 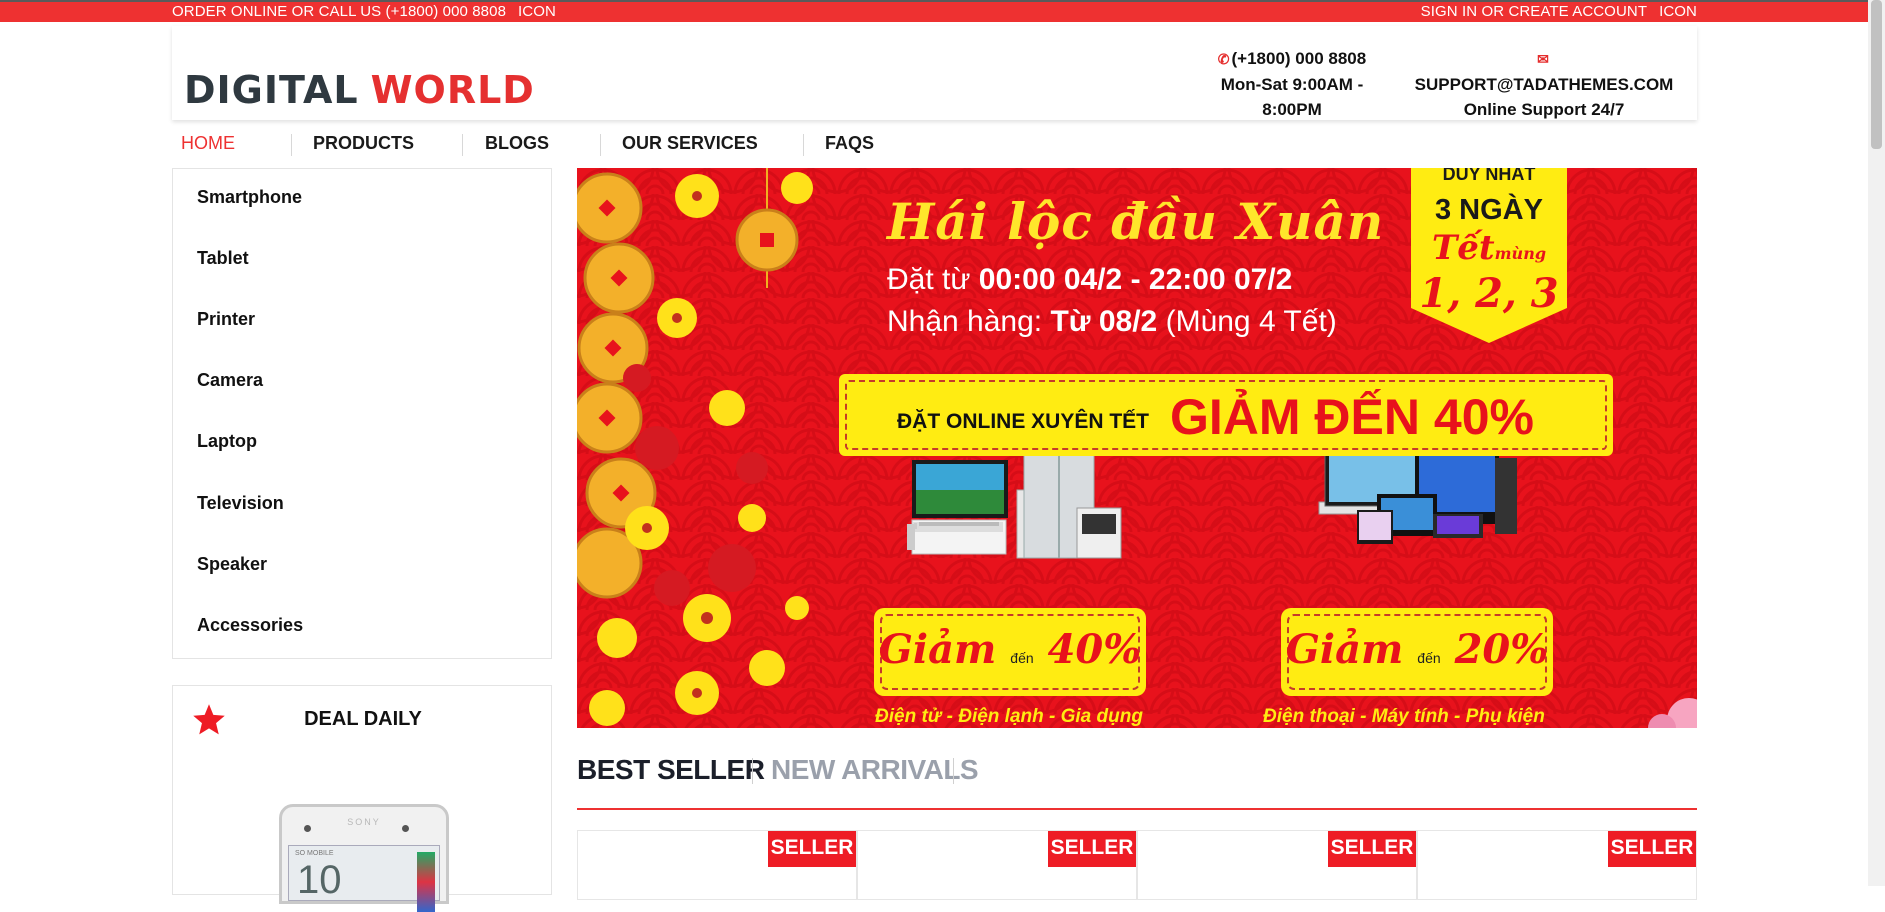 I want to click on banner-order-dates: 00:00 04/2 - 22:00 07/2, so click(x=1135, y=279).